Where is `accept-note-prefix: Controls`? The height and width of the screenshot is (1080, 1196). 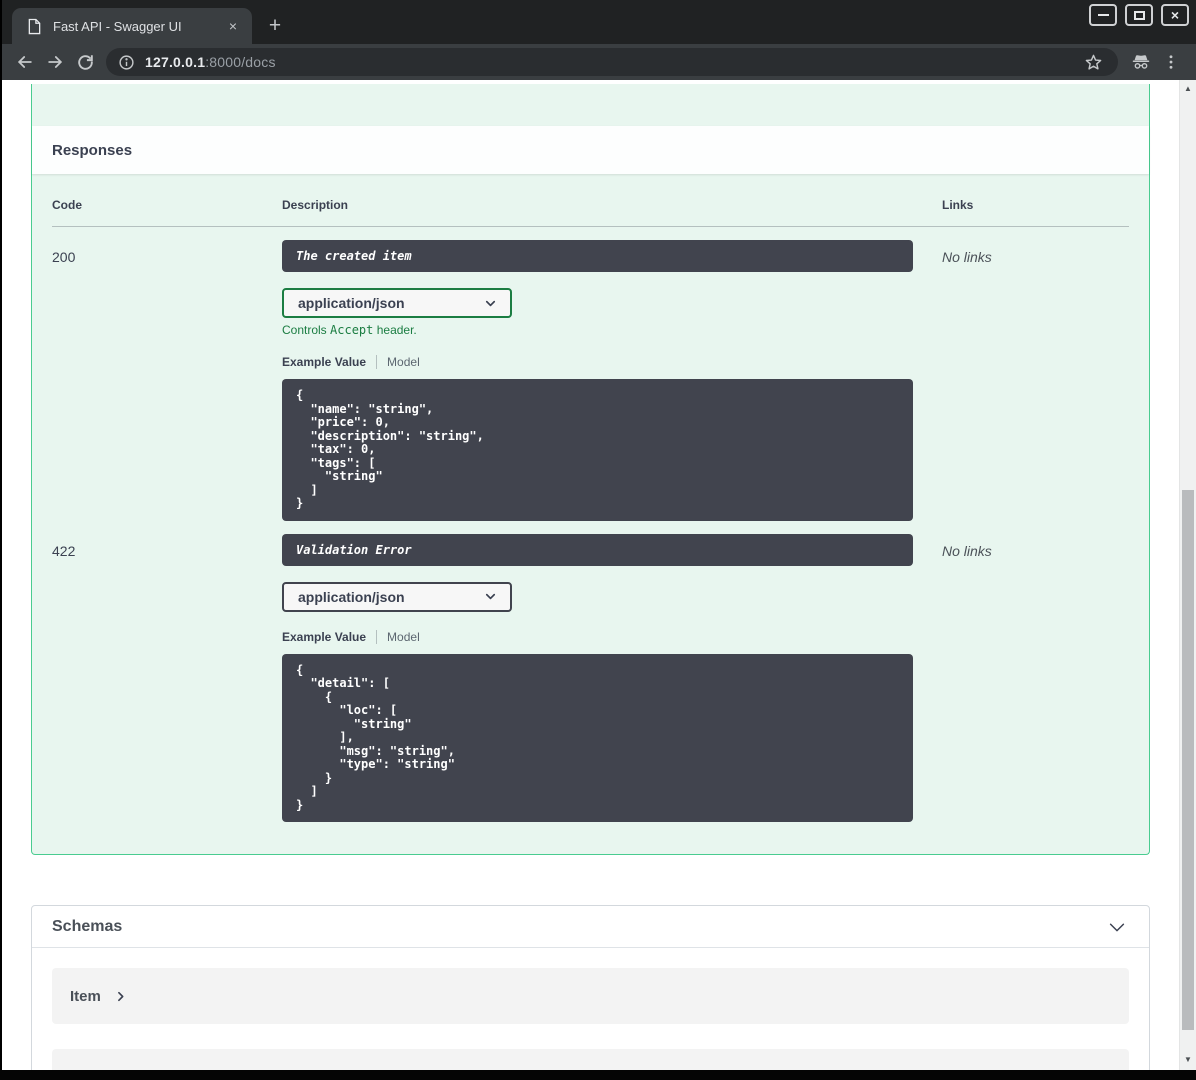
accept-note-prefix: Controls is located at coordinates (306, 330).